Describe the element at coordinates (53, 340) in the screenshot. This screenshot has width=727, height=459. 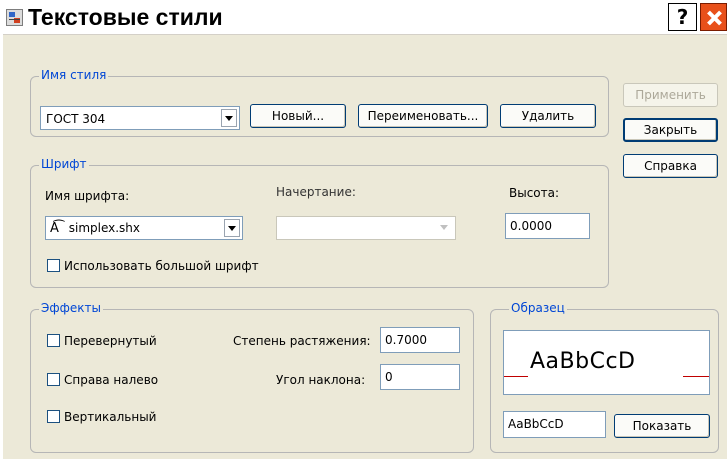
I see `upside-down-checkbox` at that location.